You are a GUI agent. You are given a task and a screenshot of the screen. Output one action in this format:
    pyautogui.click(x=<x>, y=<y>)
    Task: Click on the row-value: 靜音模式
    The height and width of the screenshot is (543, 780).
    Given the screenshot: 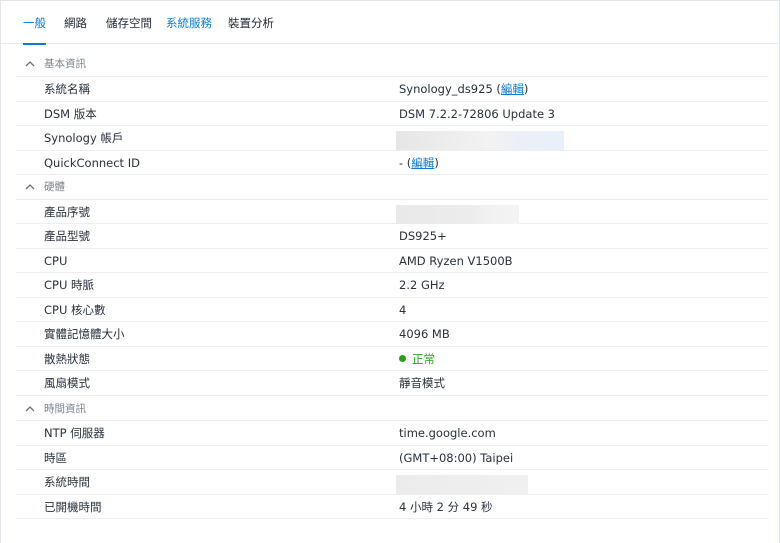 What is the action you would take?
    pyautogui.click(x=422, y=383)
    